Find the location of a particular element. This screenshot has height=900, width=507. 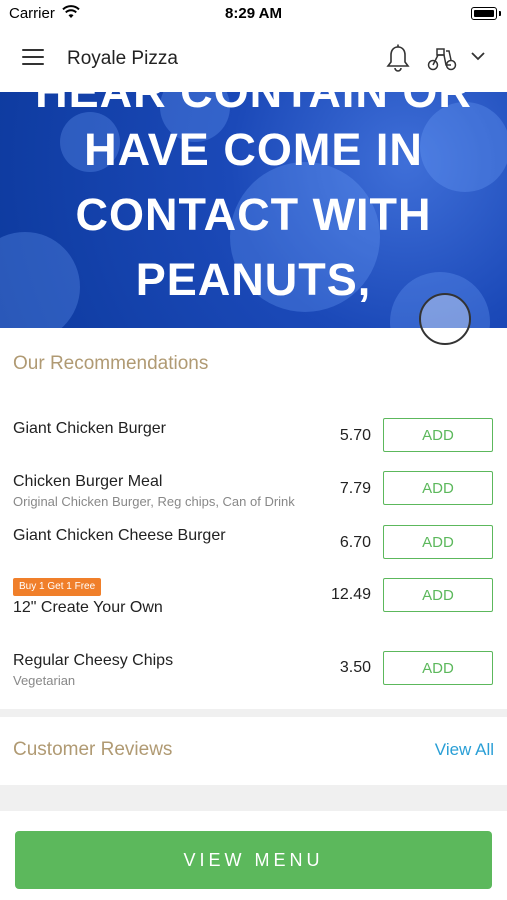

hamburger-menu-icon is located at coordinates (34, 58).